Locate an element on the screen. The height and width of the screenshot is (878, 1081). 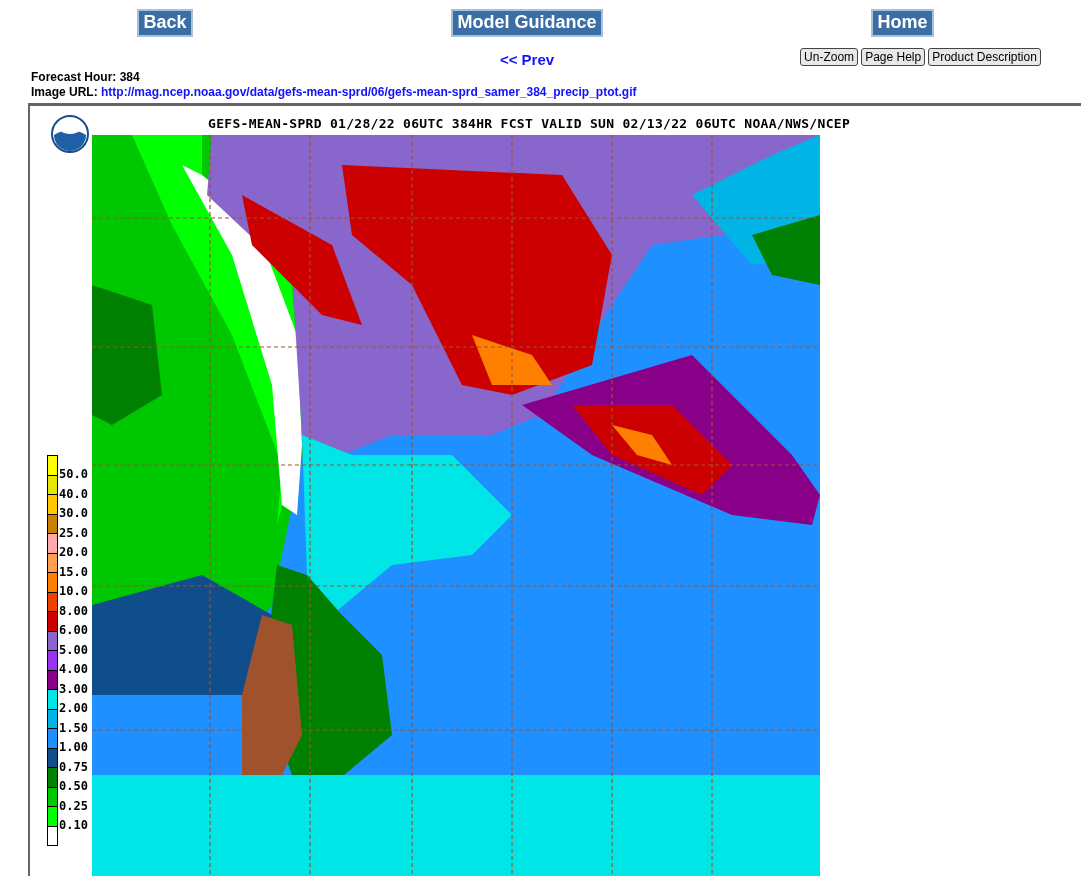
toolbar-button: Product Description is located at coordinates (984, 56).